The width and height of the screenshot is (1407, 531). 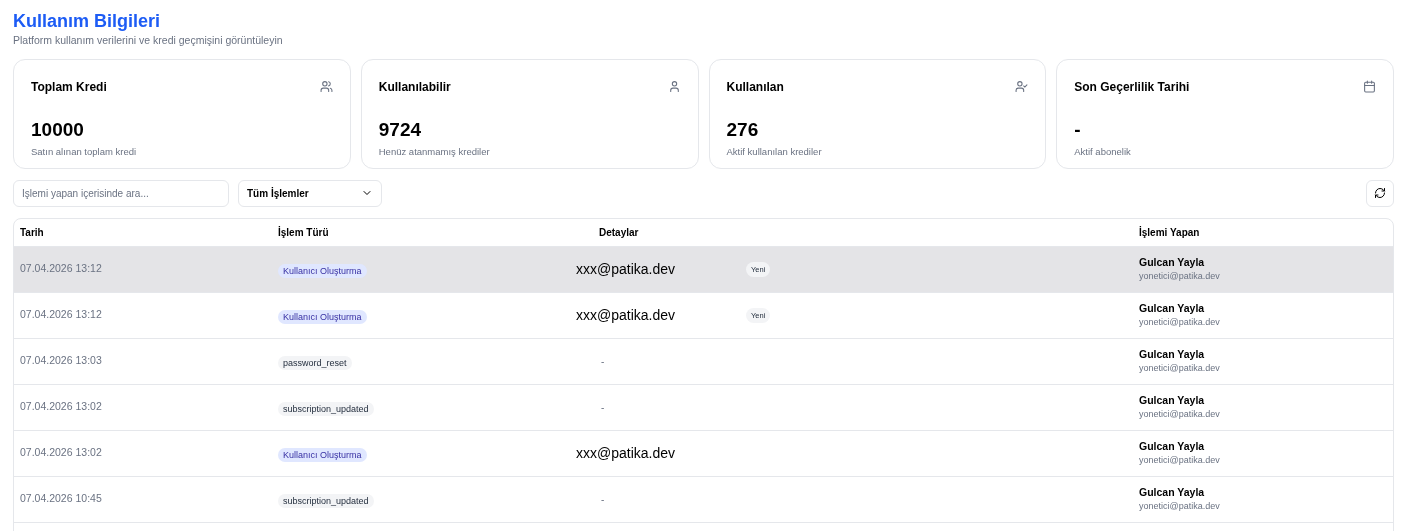 What do you see at coordinates (618, 232) in the screenshot?
I see `column-header: Detaylar` at bounding box center [618, 232].